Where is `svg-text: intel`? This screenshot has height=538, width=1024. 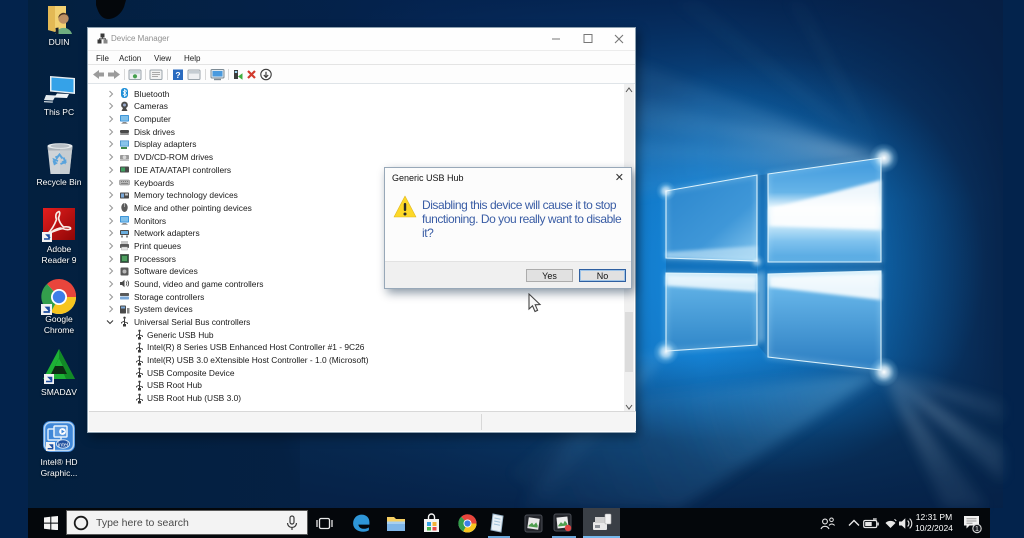 svg-text: intel is located at coordinates (63, 445).